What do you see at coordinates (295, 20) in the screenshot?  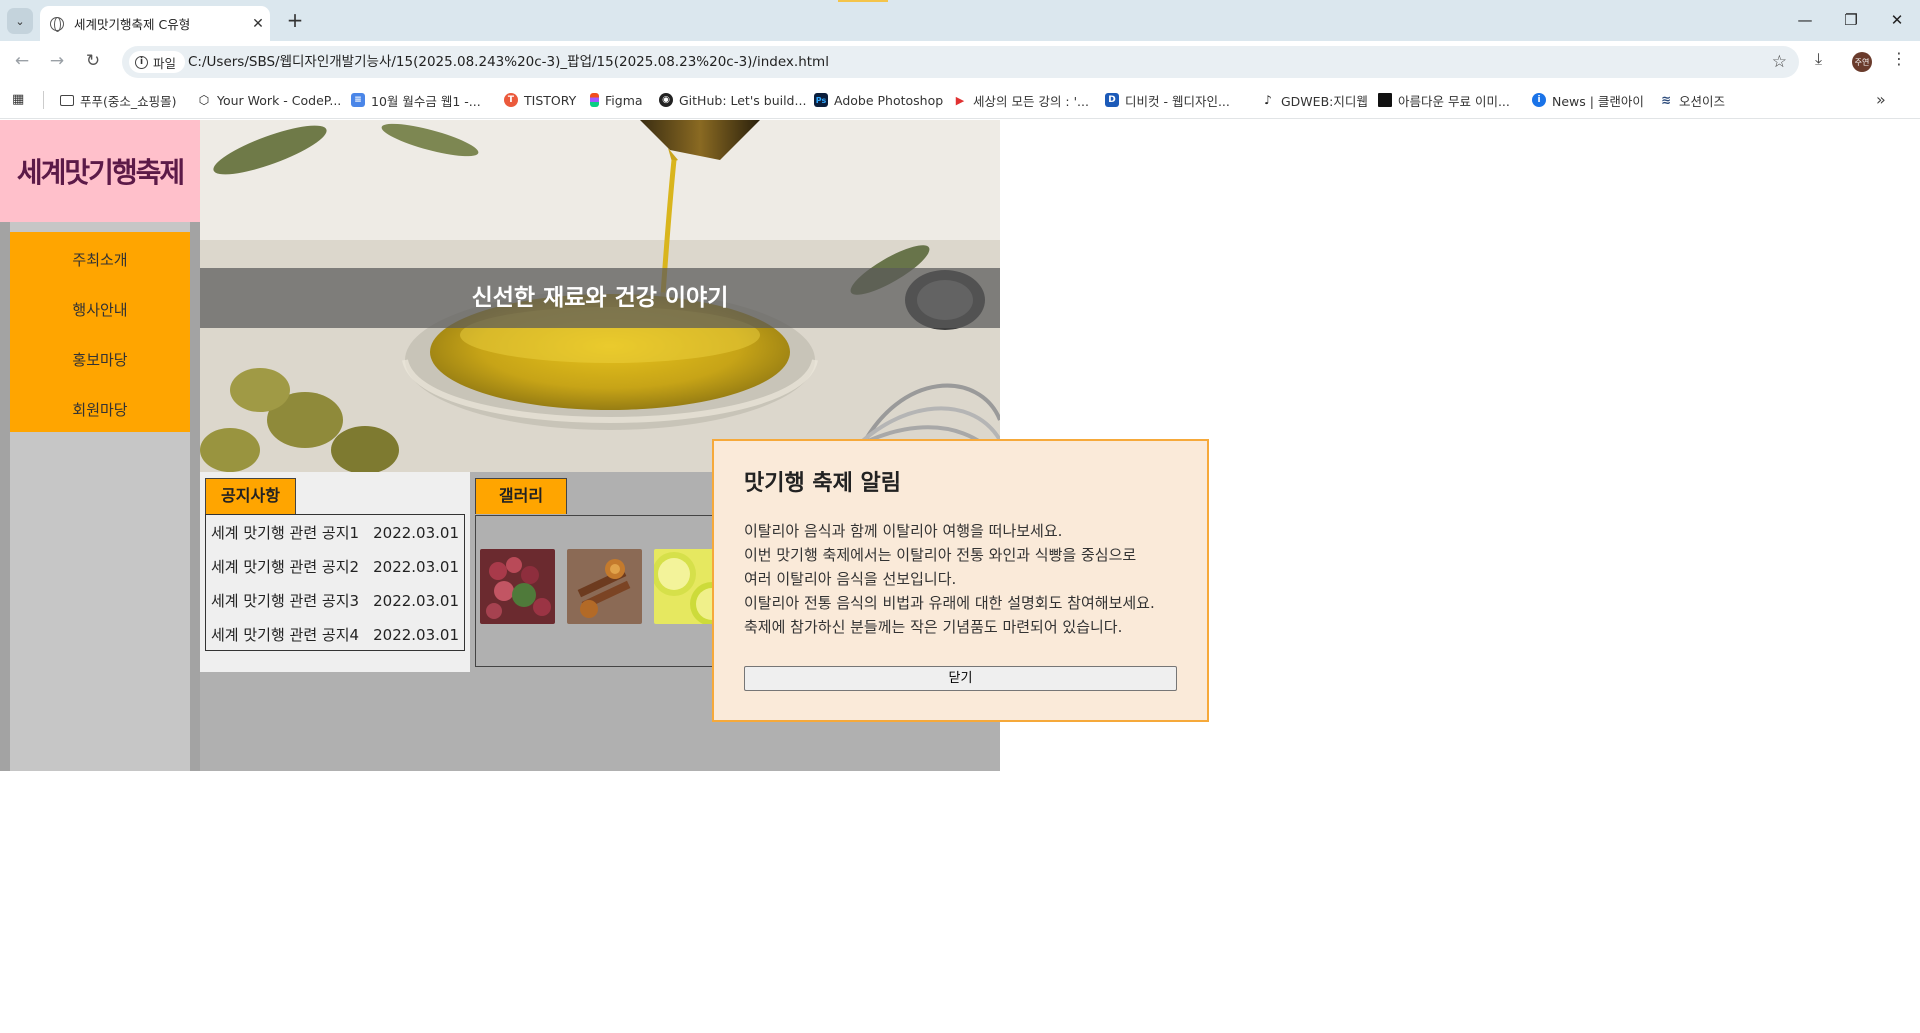 I see `new-tab-button: +` at bounding box center [295, 20].